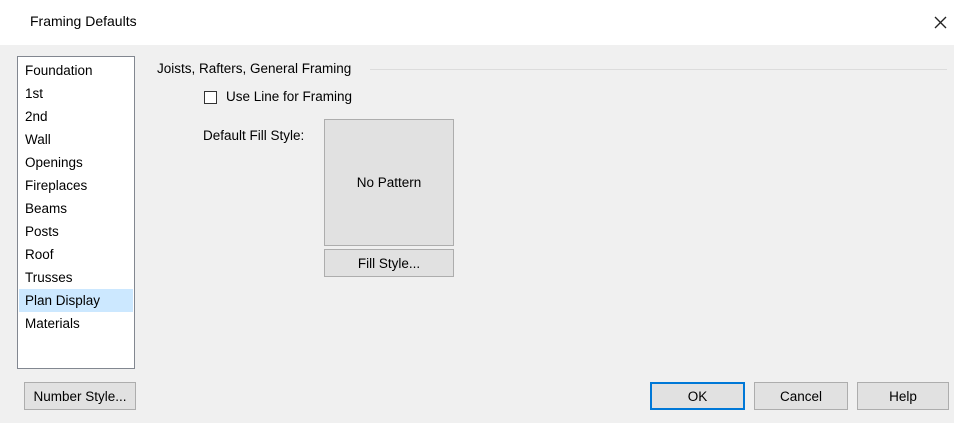 The image size is (954, 423). I want to click on window-title: Framing Defaults, so click(83, 21).